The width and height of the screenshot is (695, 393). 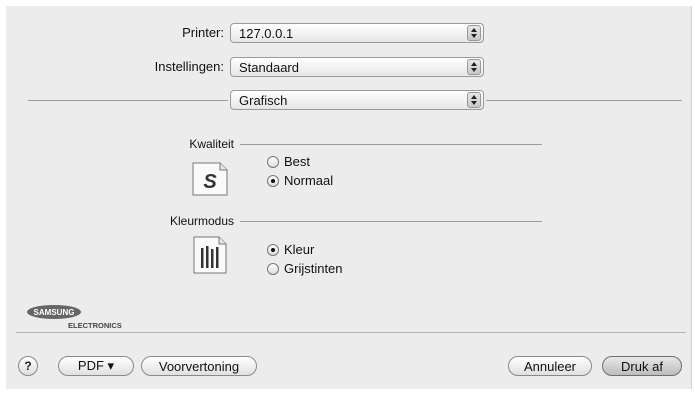 I want to click on quality-rule, so click(x=391, y=144).